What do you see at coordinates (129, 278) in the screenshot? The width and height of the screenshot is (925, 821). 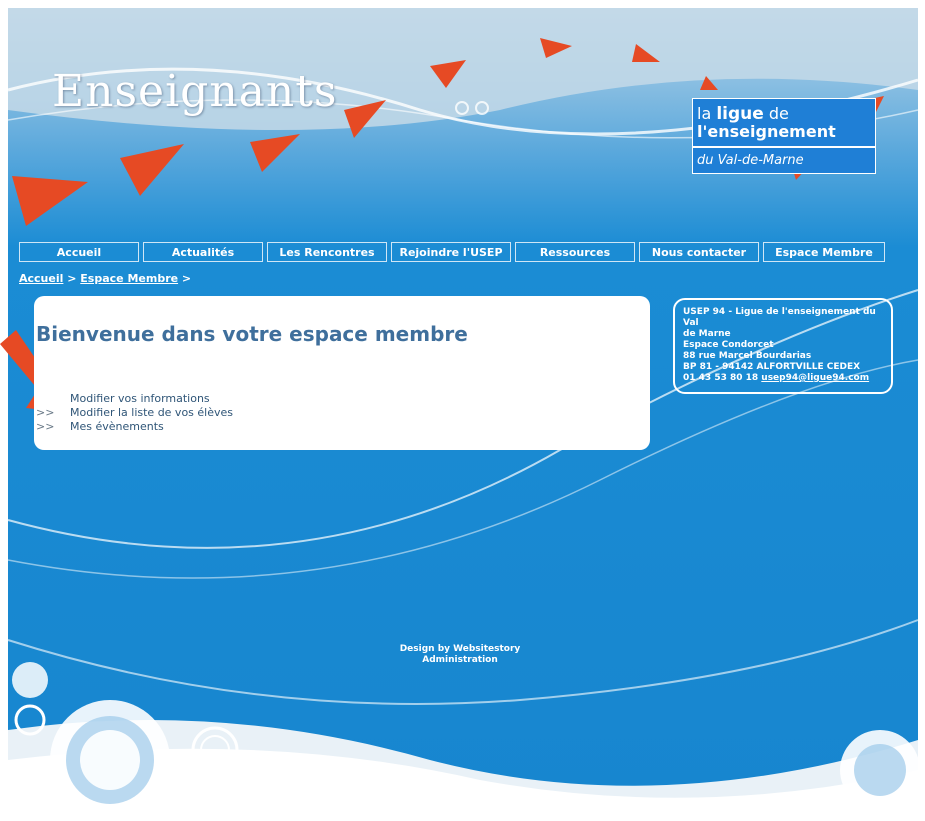 I see `breadcrumb-current-link: Espace Membre` at bounding box center [129, 278].